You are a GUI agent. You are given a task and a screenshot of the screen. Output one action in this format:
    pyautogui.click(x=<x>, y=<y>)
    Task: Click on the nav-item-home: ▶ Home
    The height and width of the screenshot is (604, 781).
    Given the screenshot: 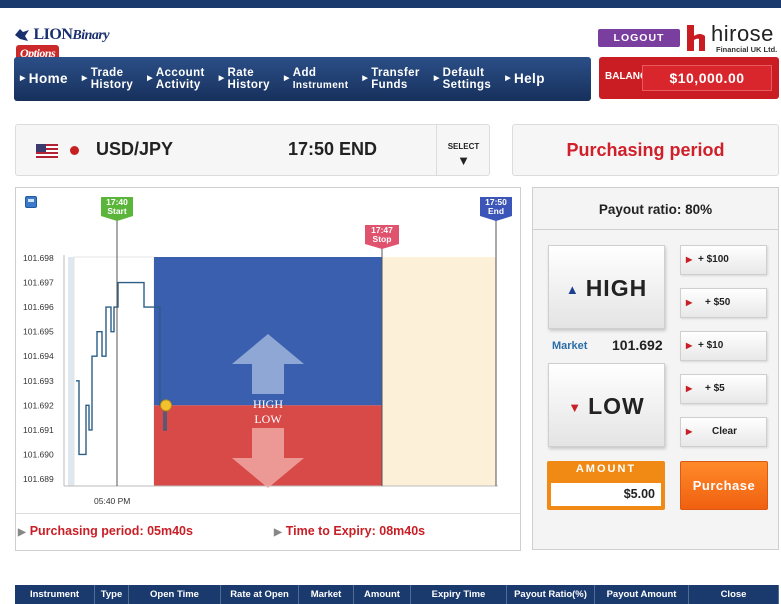 What is the action you would take?
    pyautogui.click(x=44, y=78)
    